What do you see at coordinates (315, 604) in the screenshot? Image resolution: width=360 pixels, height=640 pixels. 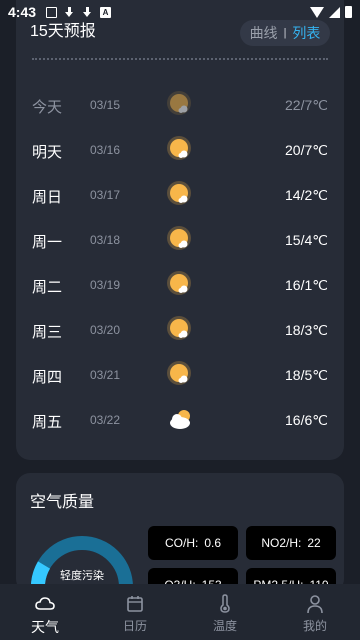 I see `user-icon` at bounding box center [315, 604].